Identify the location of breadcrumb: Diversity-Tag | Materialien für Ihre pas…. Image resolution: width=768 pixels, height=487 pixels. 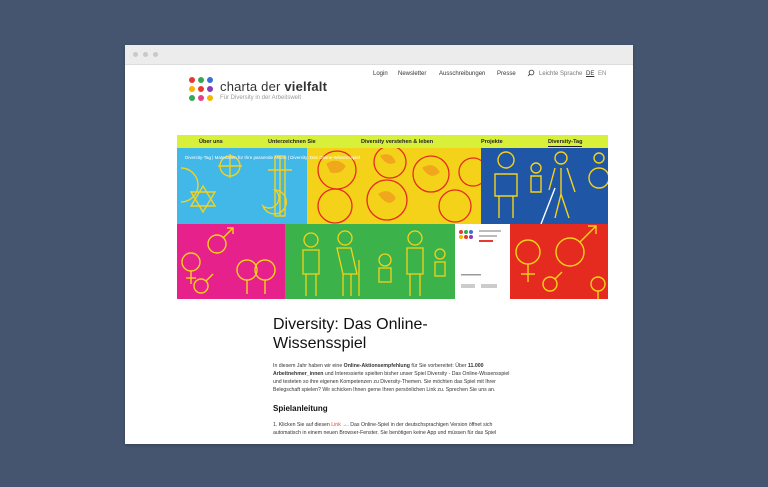
(272, 157).